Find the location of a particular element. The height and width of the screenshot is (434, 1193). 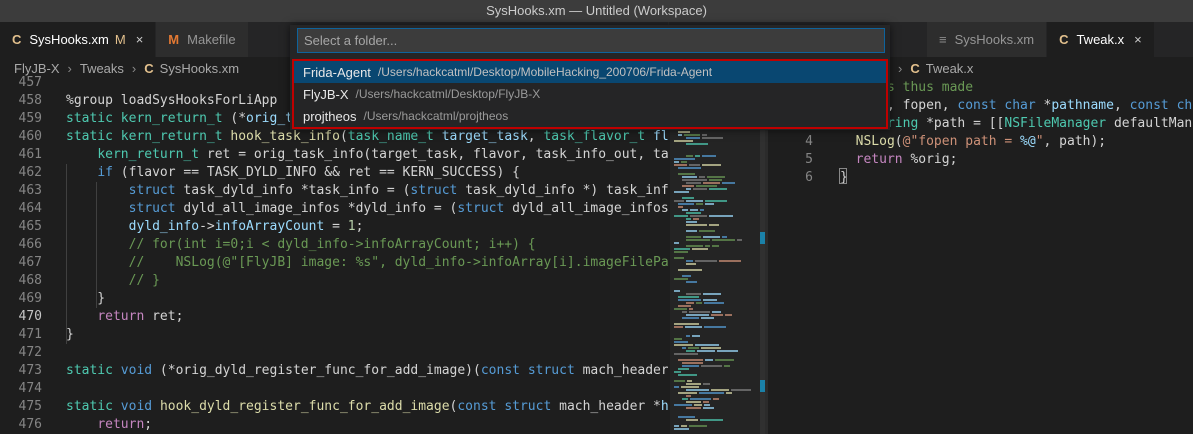

tab-syshooks-right: ≡ SysHooks.xm is located at coordinates (987, 39).